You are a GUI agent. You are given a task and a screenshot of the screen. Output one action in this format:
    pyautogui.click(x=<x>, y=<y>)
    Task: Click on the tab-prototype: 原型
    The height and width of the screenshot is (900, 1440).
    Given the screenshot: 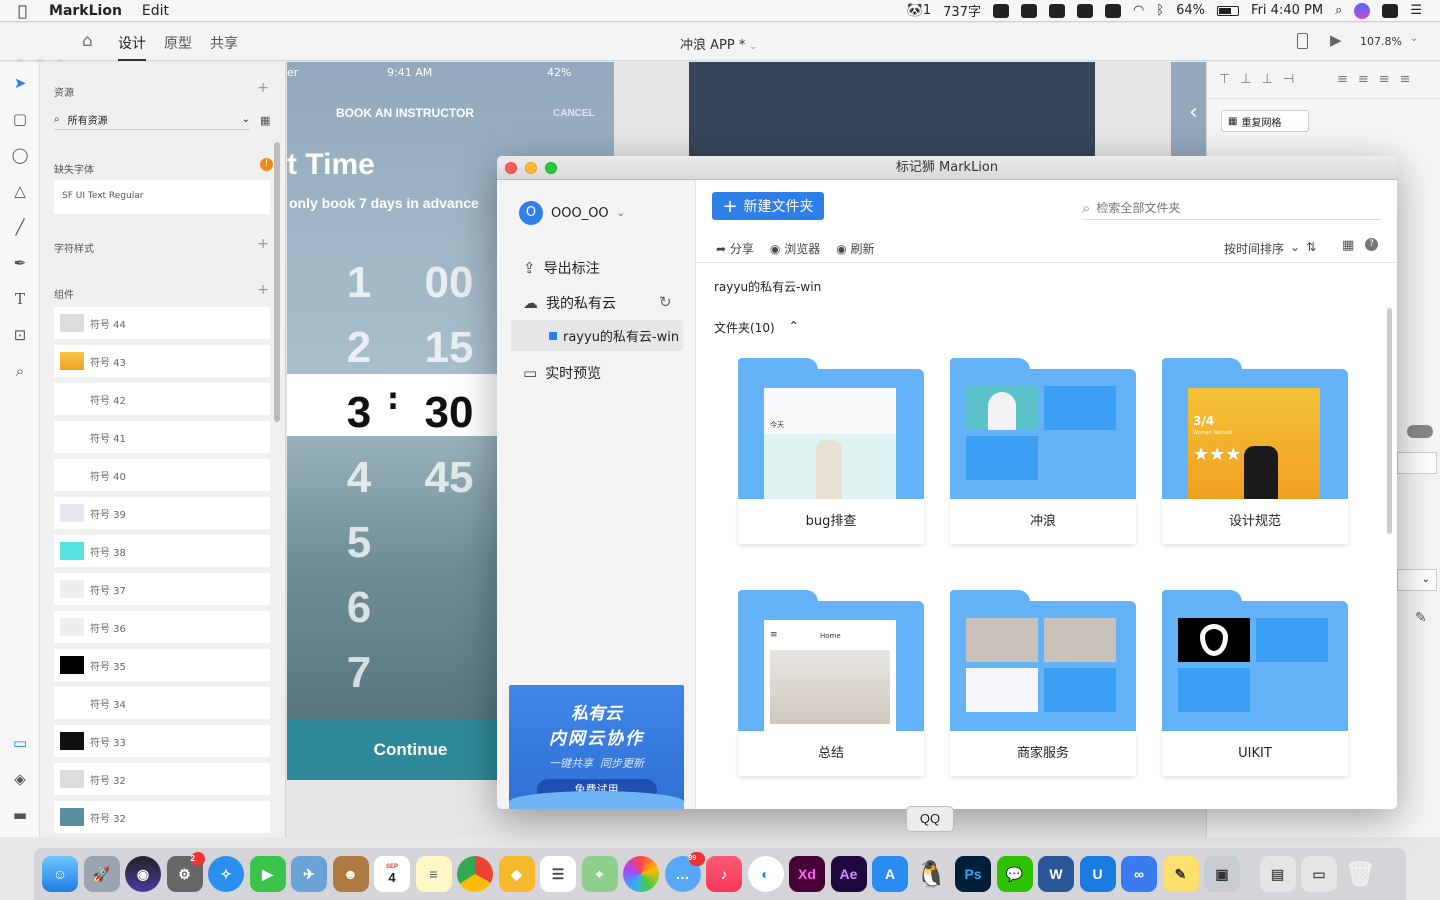 What is the action you would take?
    pyautogui.click(x=178, y=47)
    